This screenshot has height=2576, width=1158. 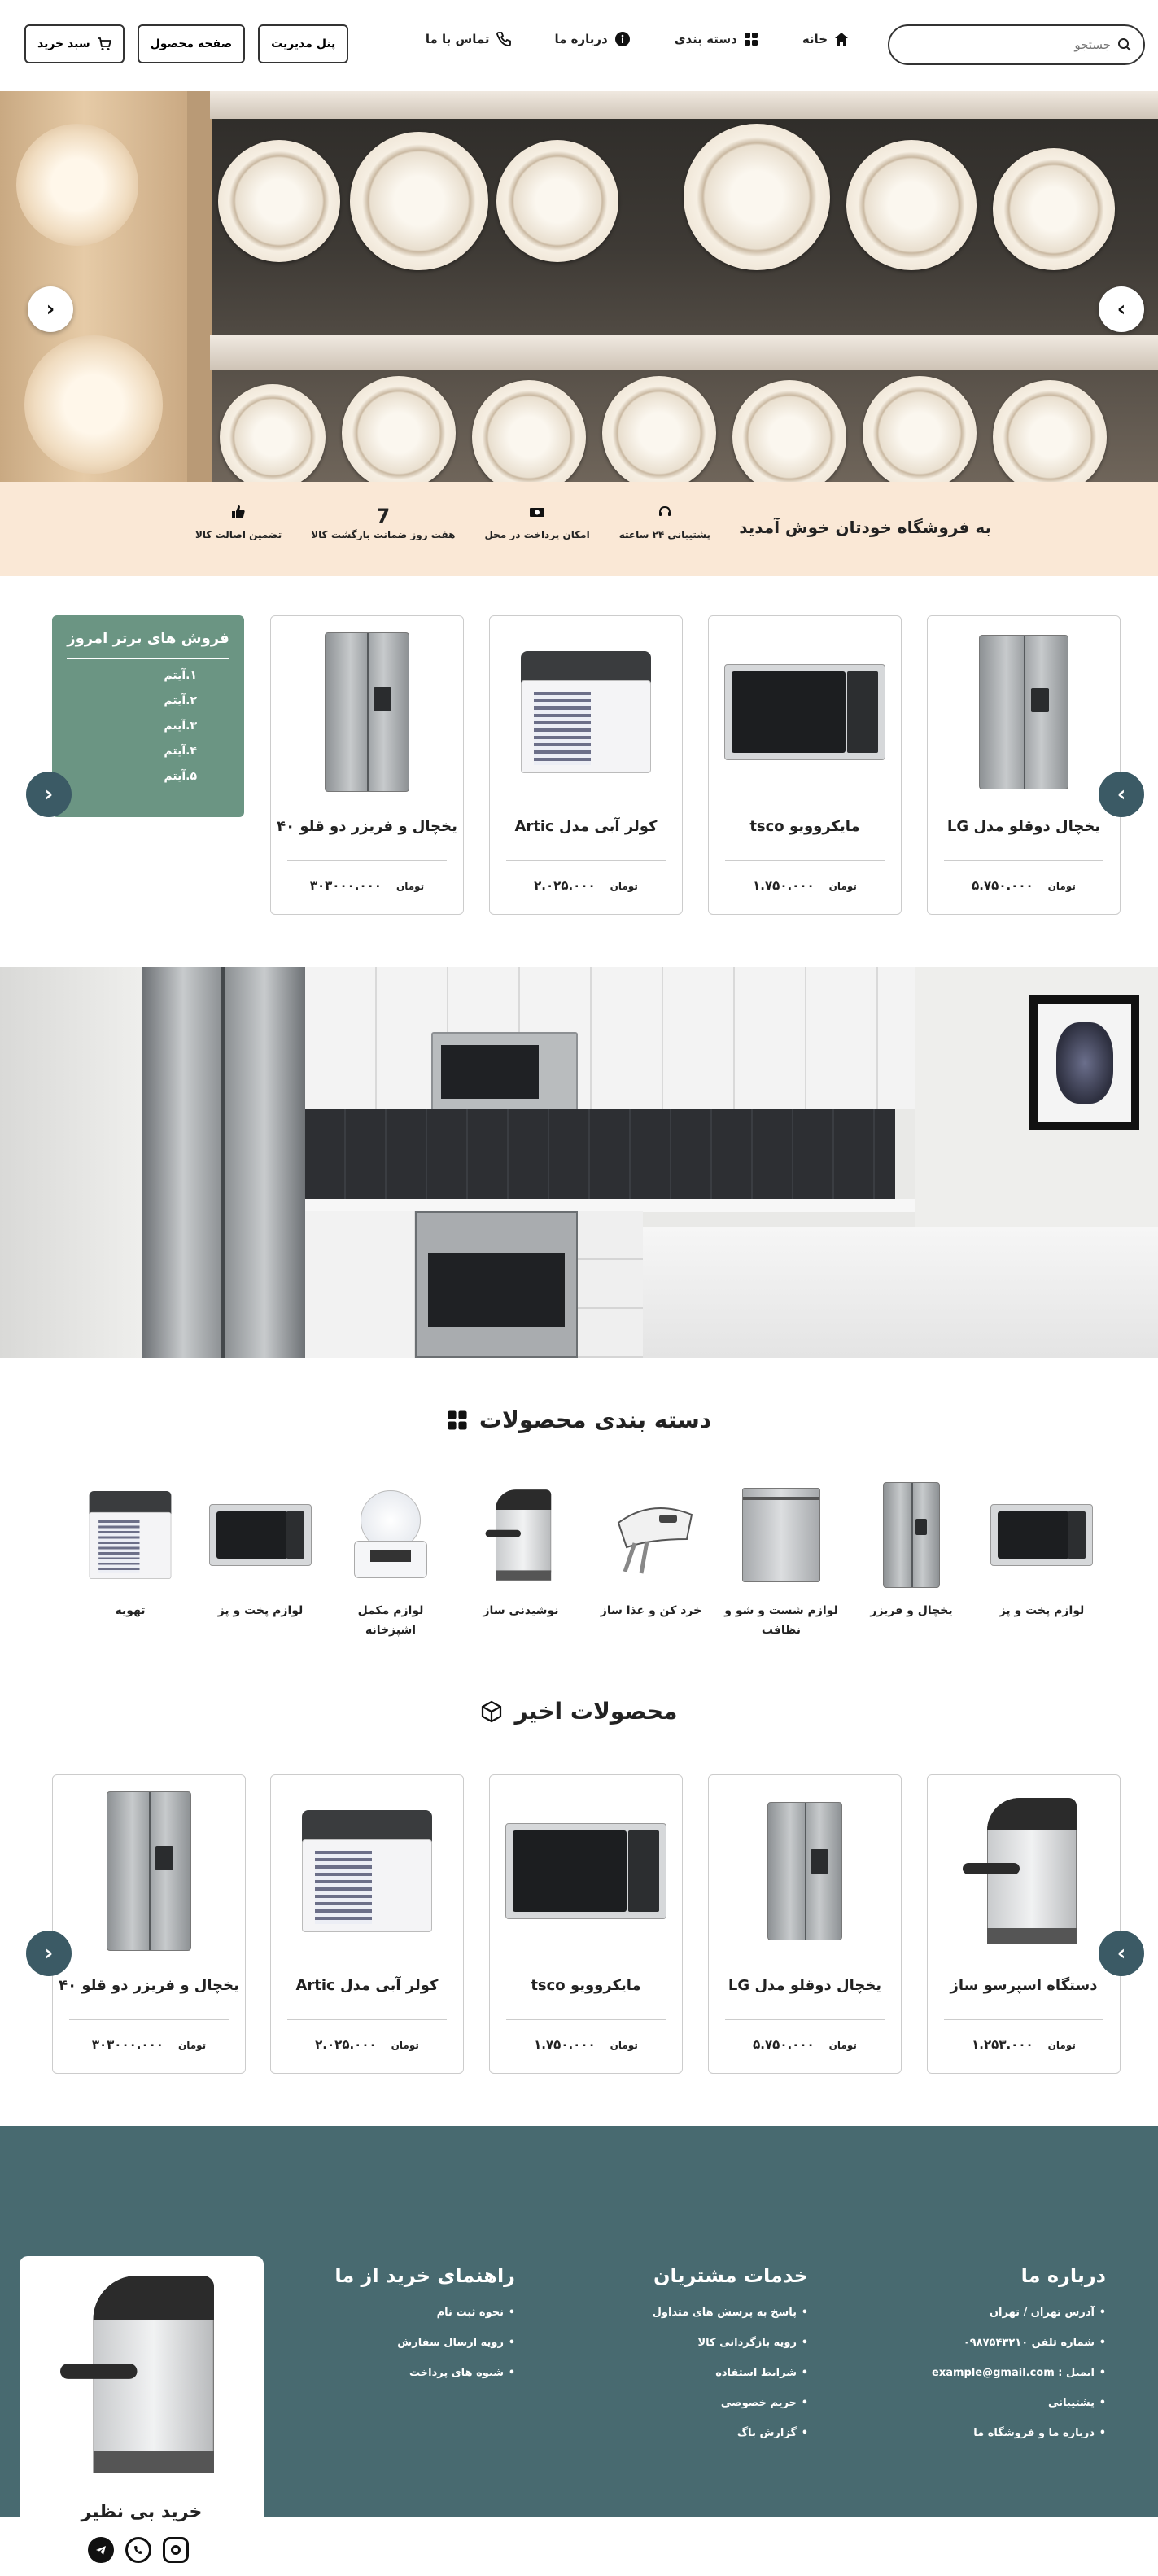 What do you see at coordinates (409, 2343) in the screenshot?
I see `footer-link: رویه ارسال سفارش` at bounding box center [409, 2343].